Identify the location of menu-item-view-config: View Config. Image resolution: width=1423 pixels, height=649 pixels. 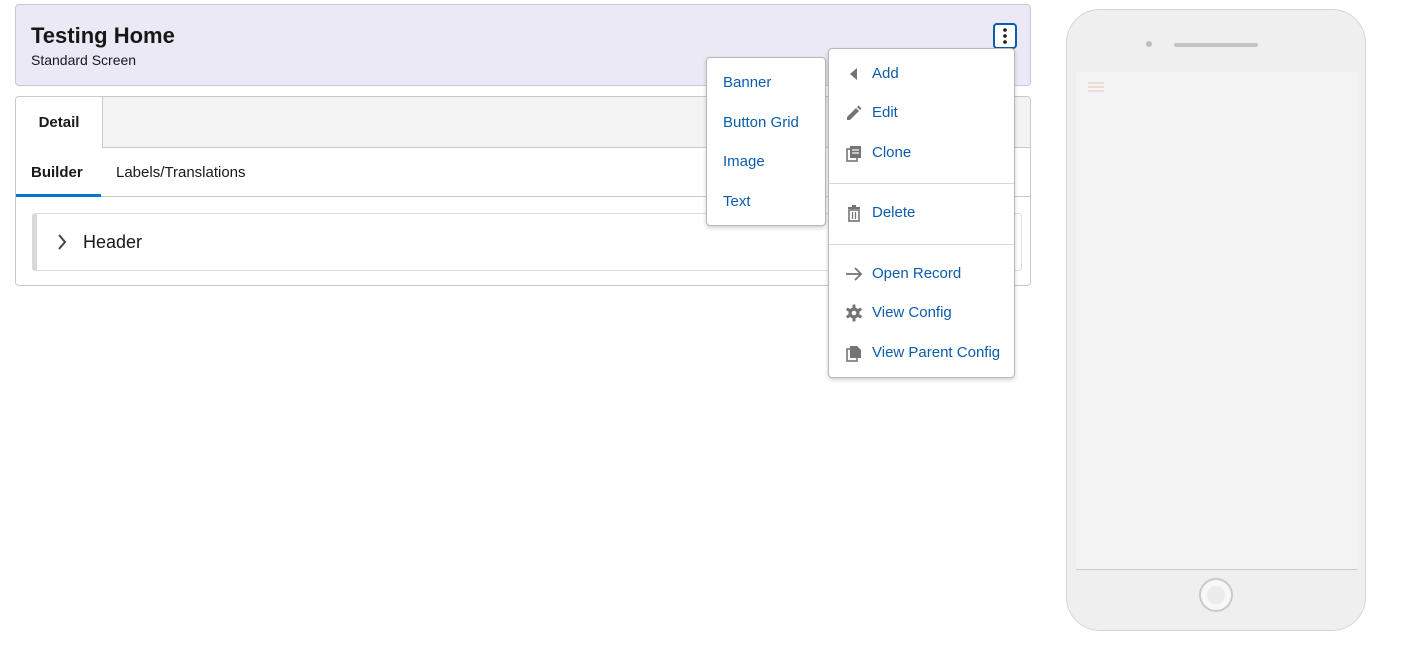
(921, 313).